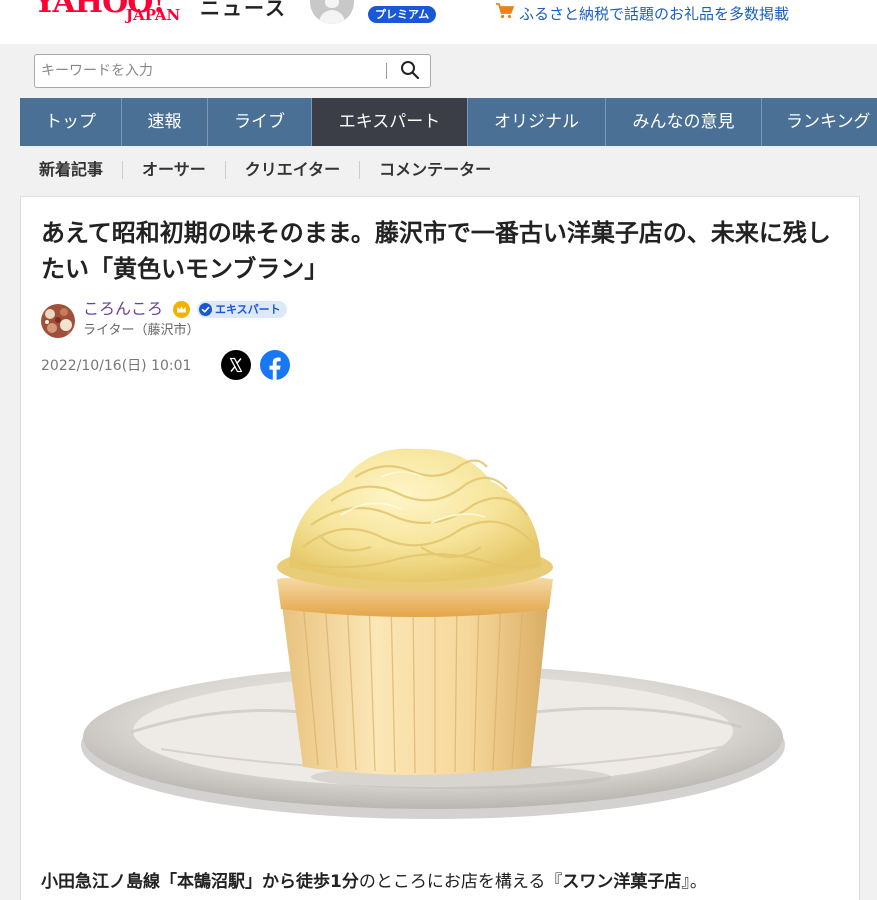 The image size is (877, 900). Describe the element at coordinates (291, 170) in the screenshot. I see `subnav-creators: クリエイター` at that location.